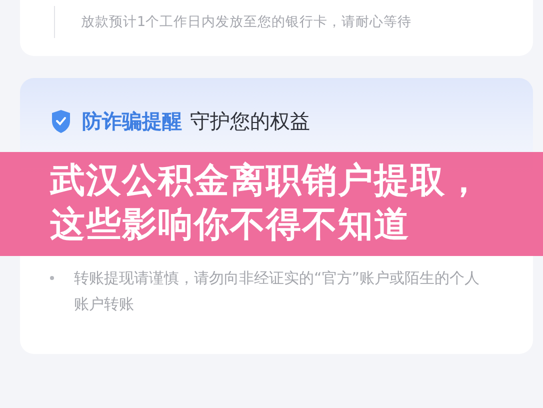 Image resolution: width=543 pixels, height=408 pixels. What do you see at coordinates (277, 291) in the screenshot?
I see `tip-text: 转账提现请谨慎，请勿向非经证实的“官方”账户或陌生的个人账户转账` at bounding box center [277, 291].